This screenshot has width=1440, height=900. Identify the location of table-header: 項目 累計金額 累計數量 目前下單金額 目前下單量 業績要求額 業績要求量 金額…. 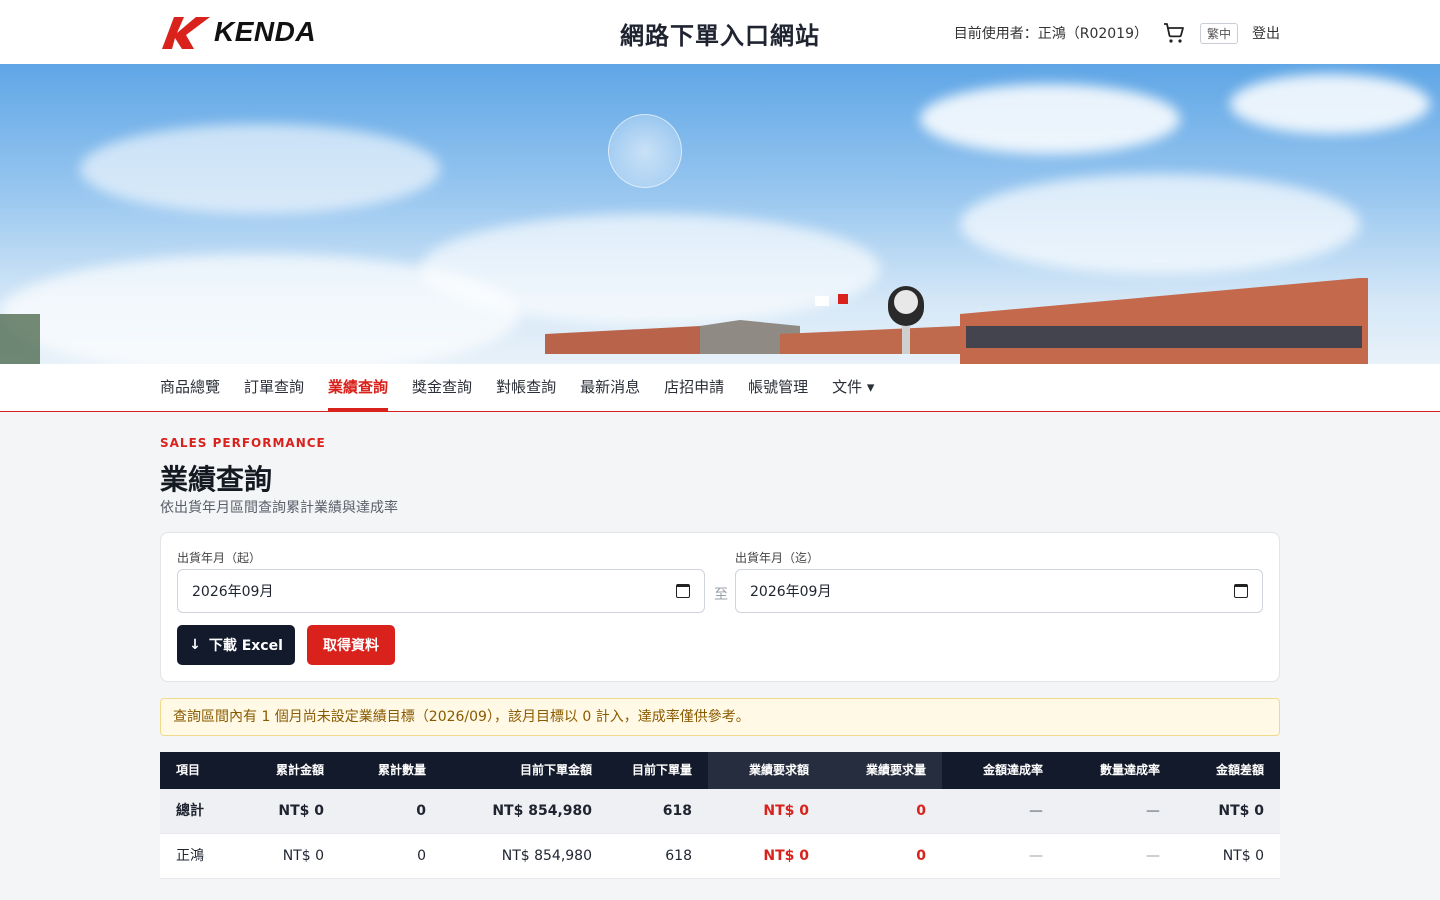
(720, 770).